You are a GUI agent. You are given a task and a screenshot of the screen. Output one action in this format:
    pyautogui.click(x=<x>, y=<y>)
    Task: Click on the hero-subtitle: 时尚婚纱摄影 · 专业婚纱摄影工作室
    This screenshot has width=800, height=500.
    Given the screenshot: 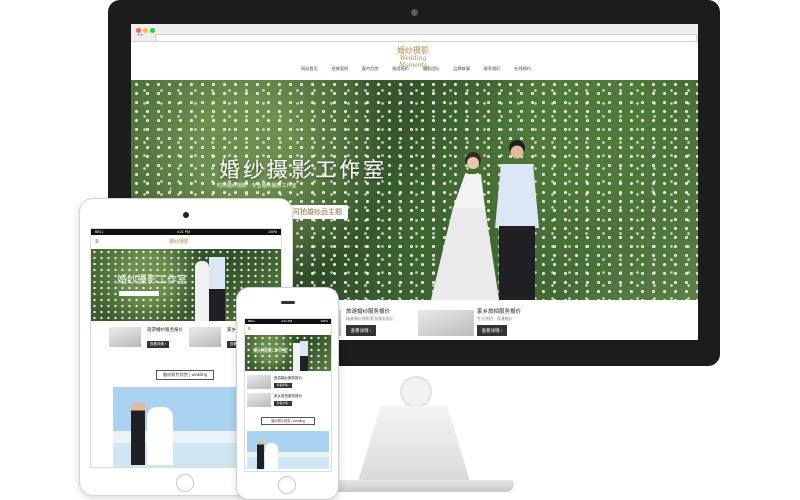 What is the action you would take?
    pyautogui.click(x=257, y=186)
    